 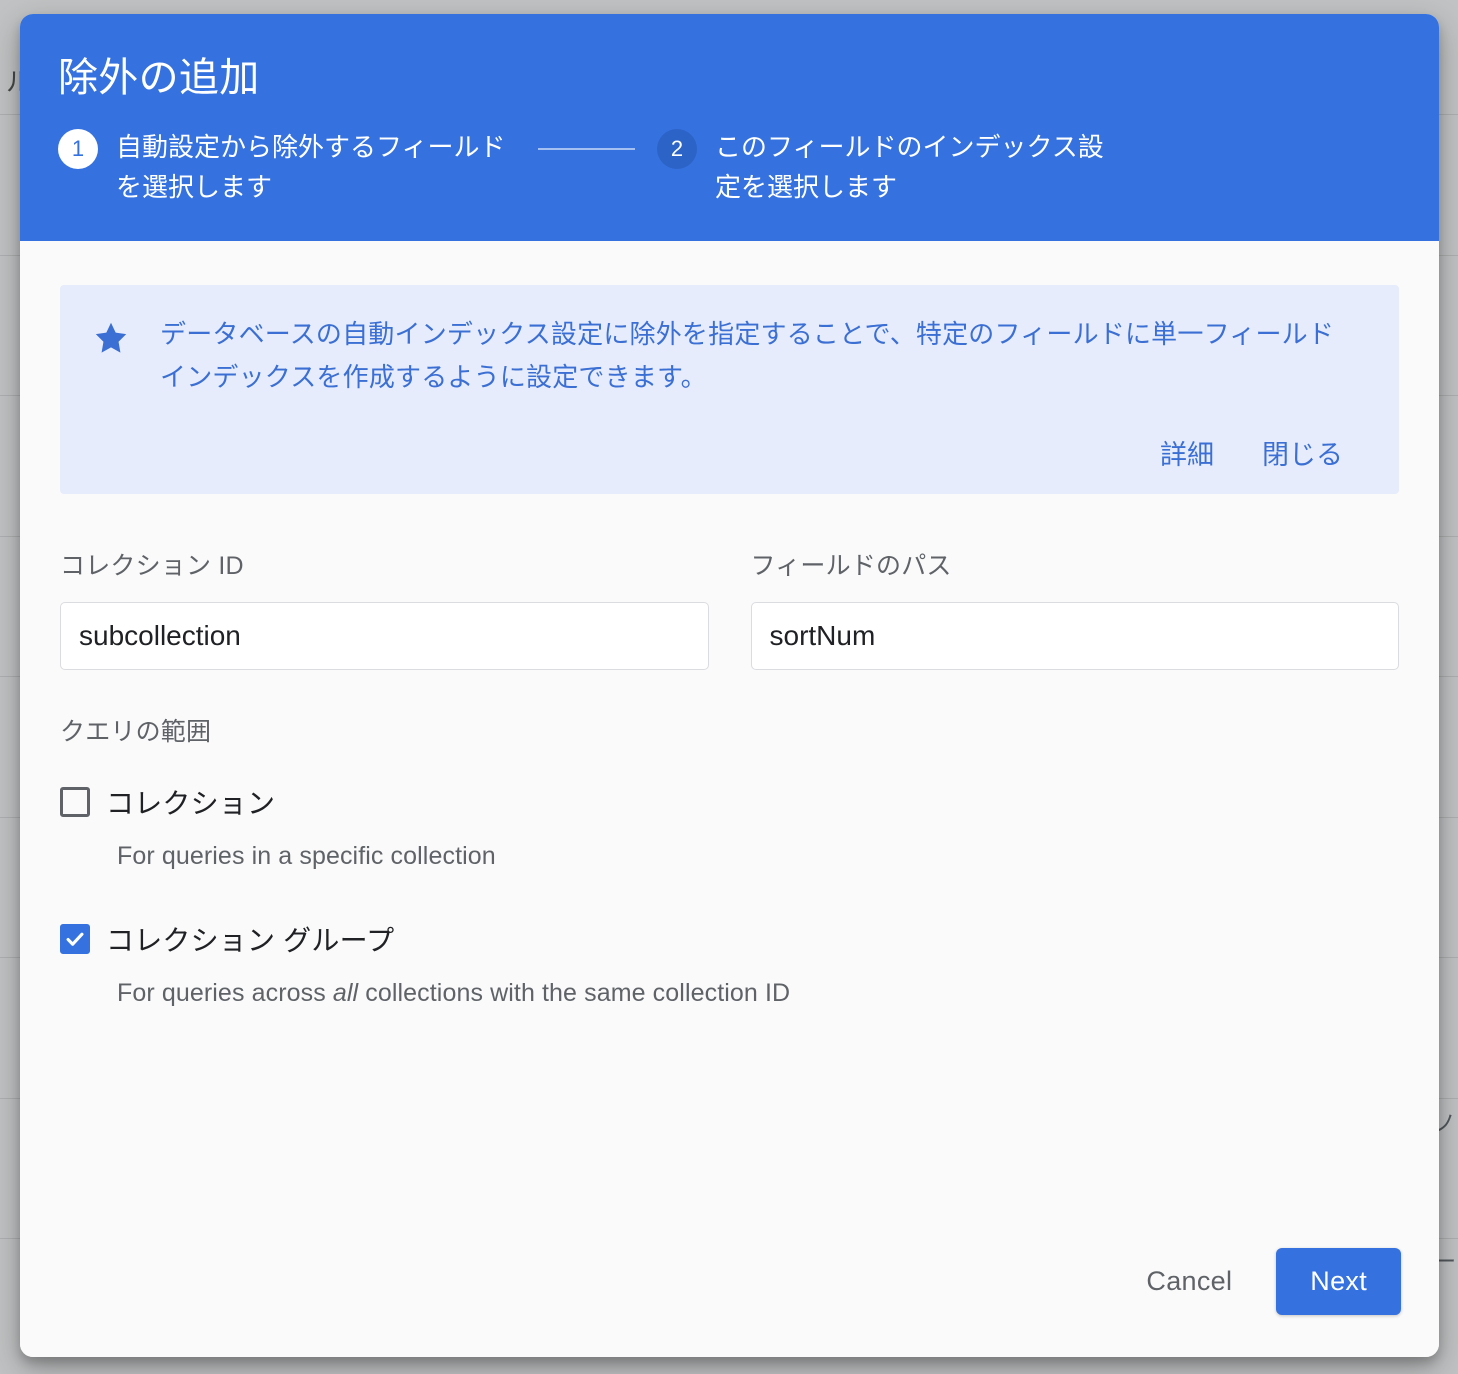 What do you see at coordinates (729, 802) in the screenshot?
I see `scope-option-collection-row: コレクション` at bounding box center [729, 802].